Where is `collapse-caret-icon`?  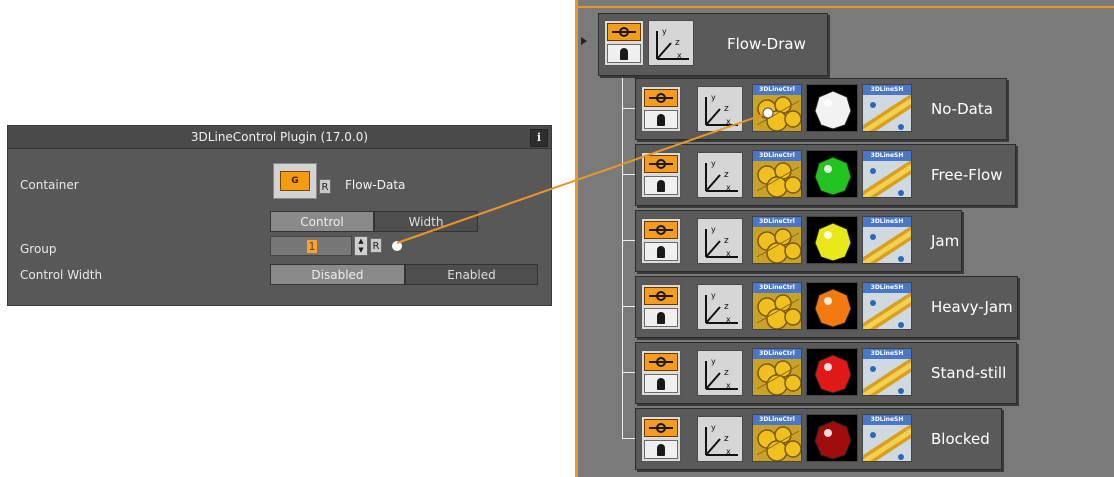 collapse-caret-icon is located at coordinates (584, 41).